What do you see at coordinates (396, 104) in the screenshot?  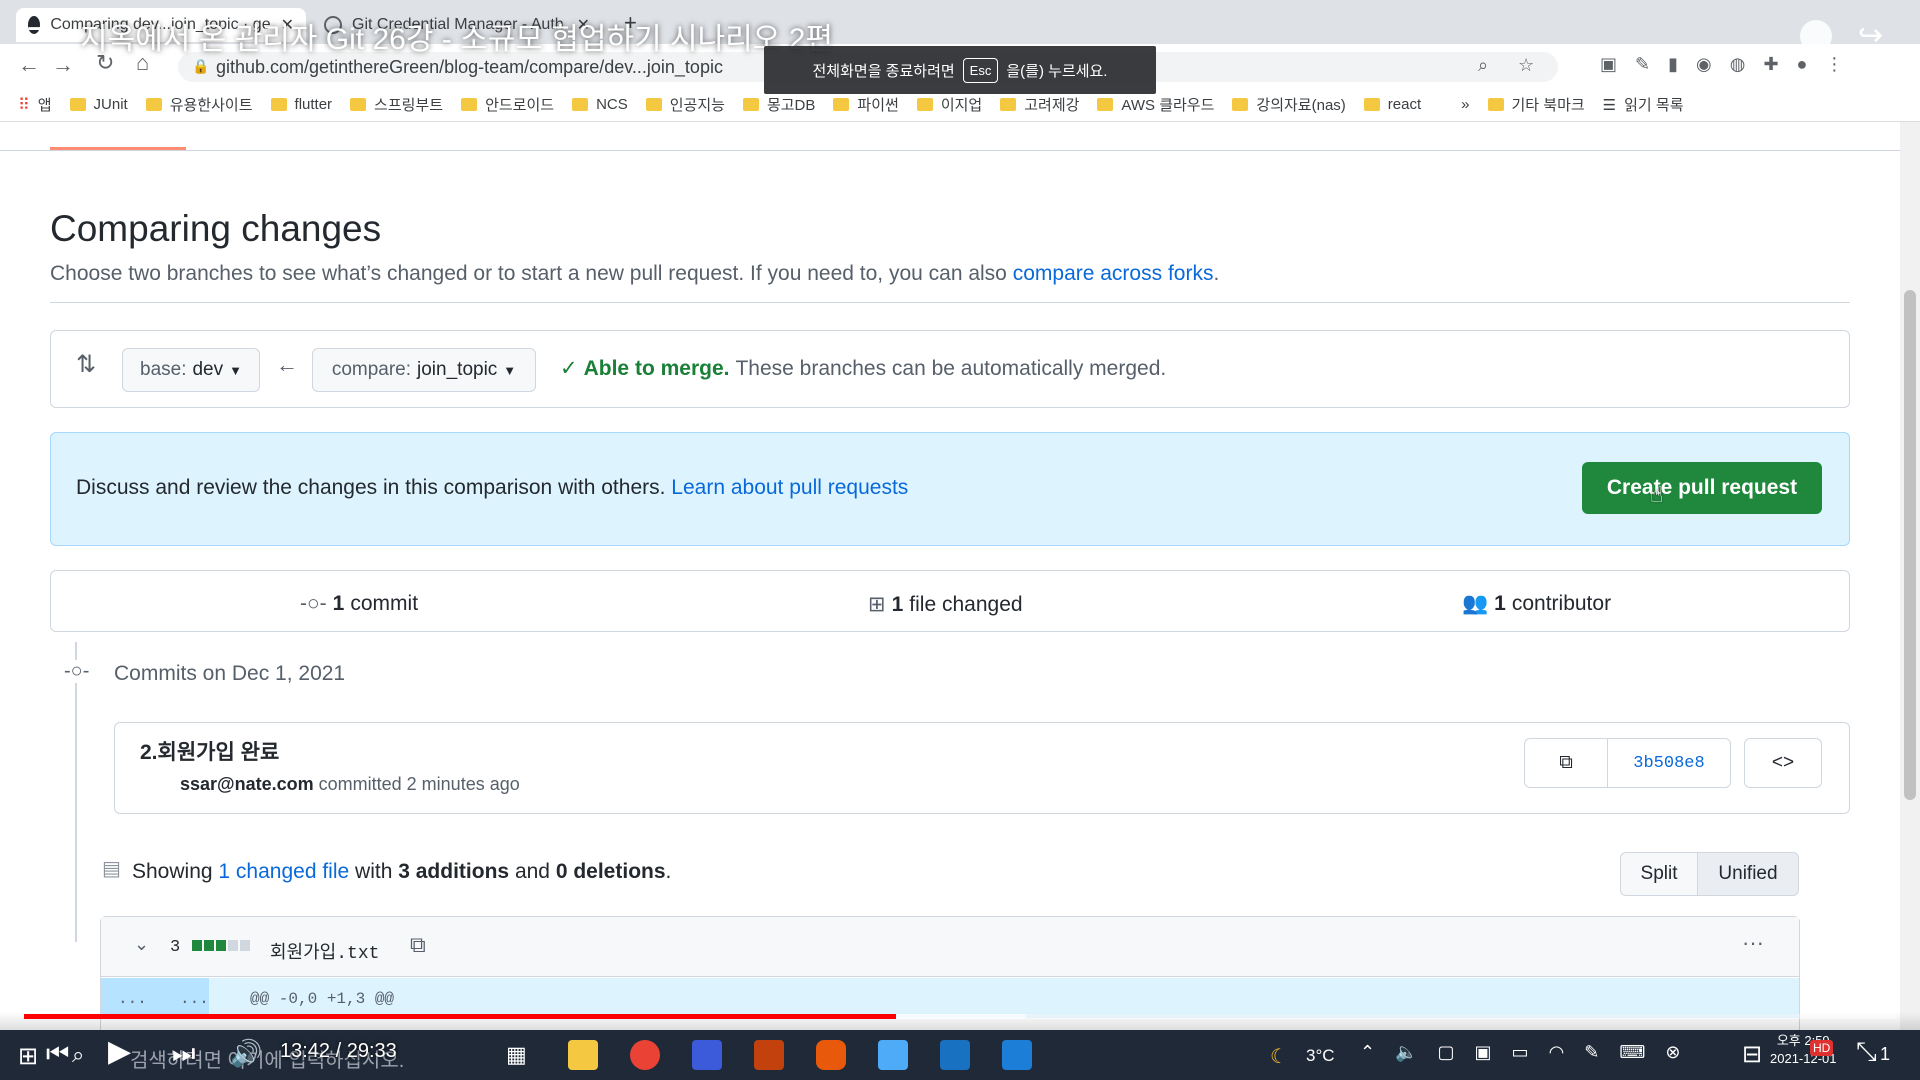 I see `bookmark-springboot: 스프링부트` at bounding box center [396, 104].